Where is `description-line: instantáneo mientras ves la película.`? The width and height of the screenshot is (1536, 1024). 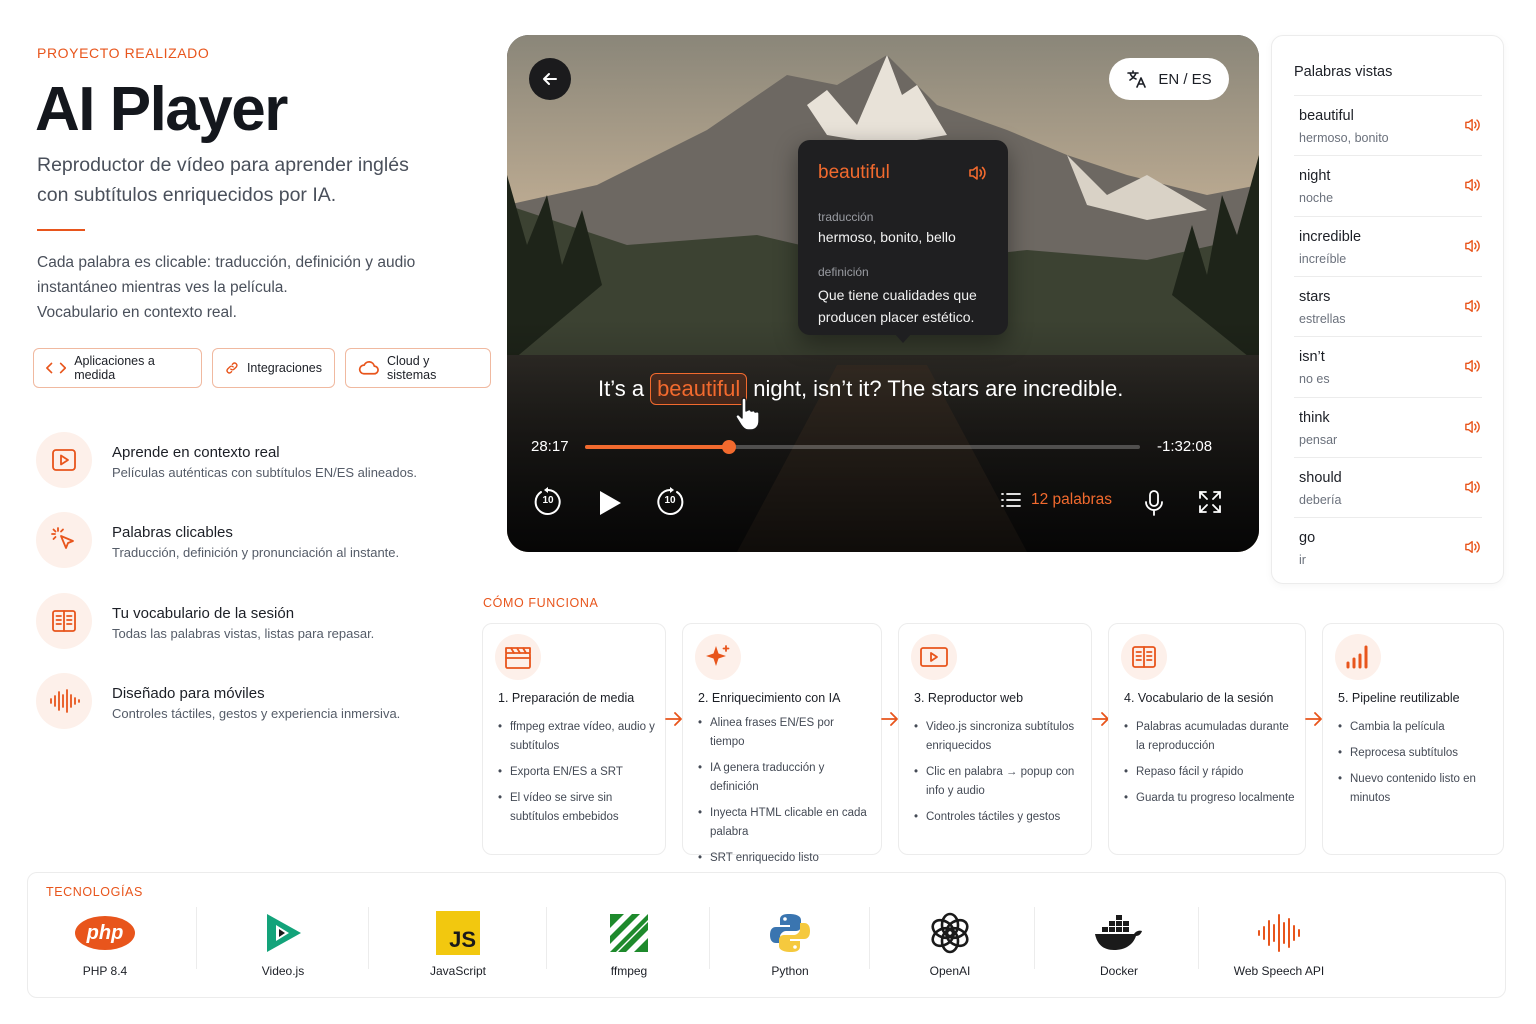 description-line: instantáneo mientras ves la película. is located at coordinates (162, 287).